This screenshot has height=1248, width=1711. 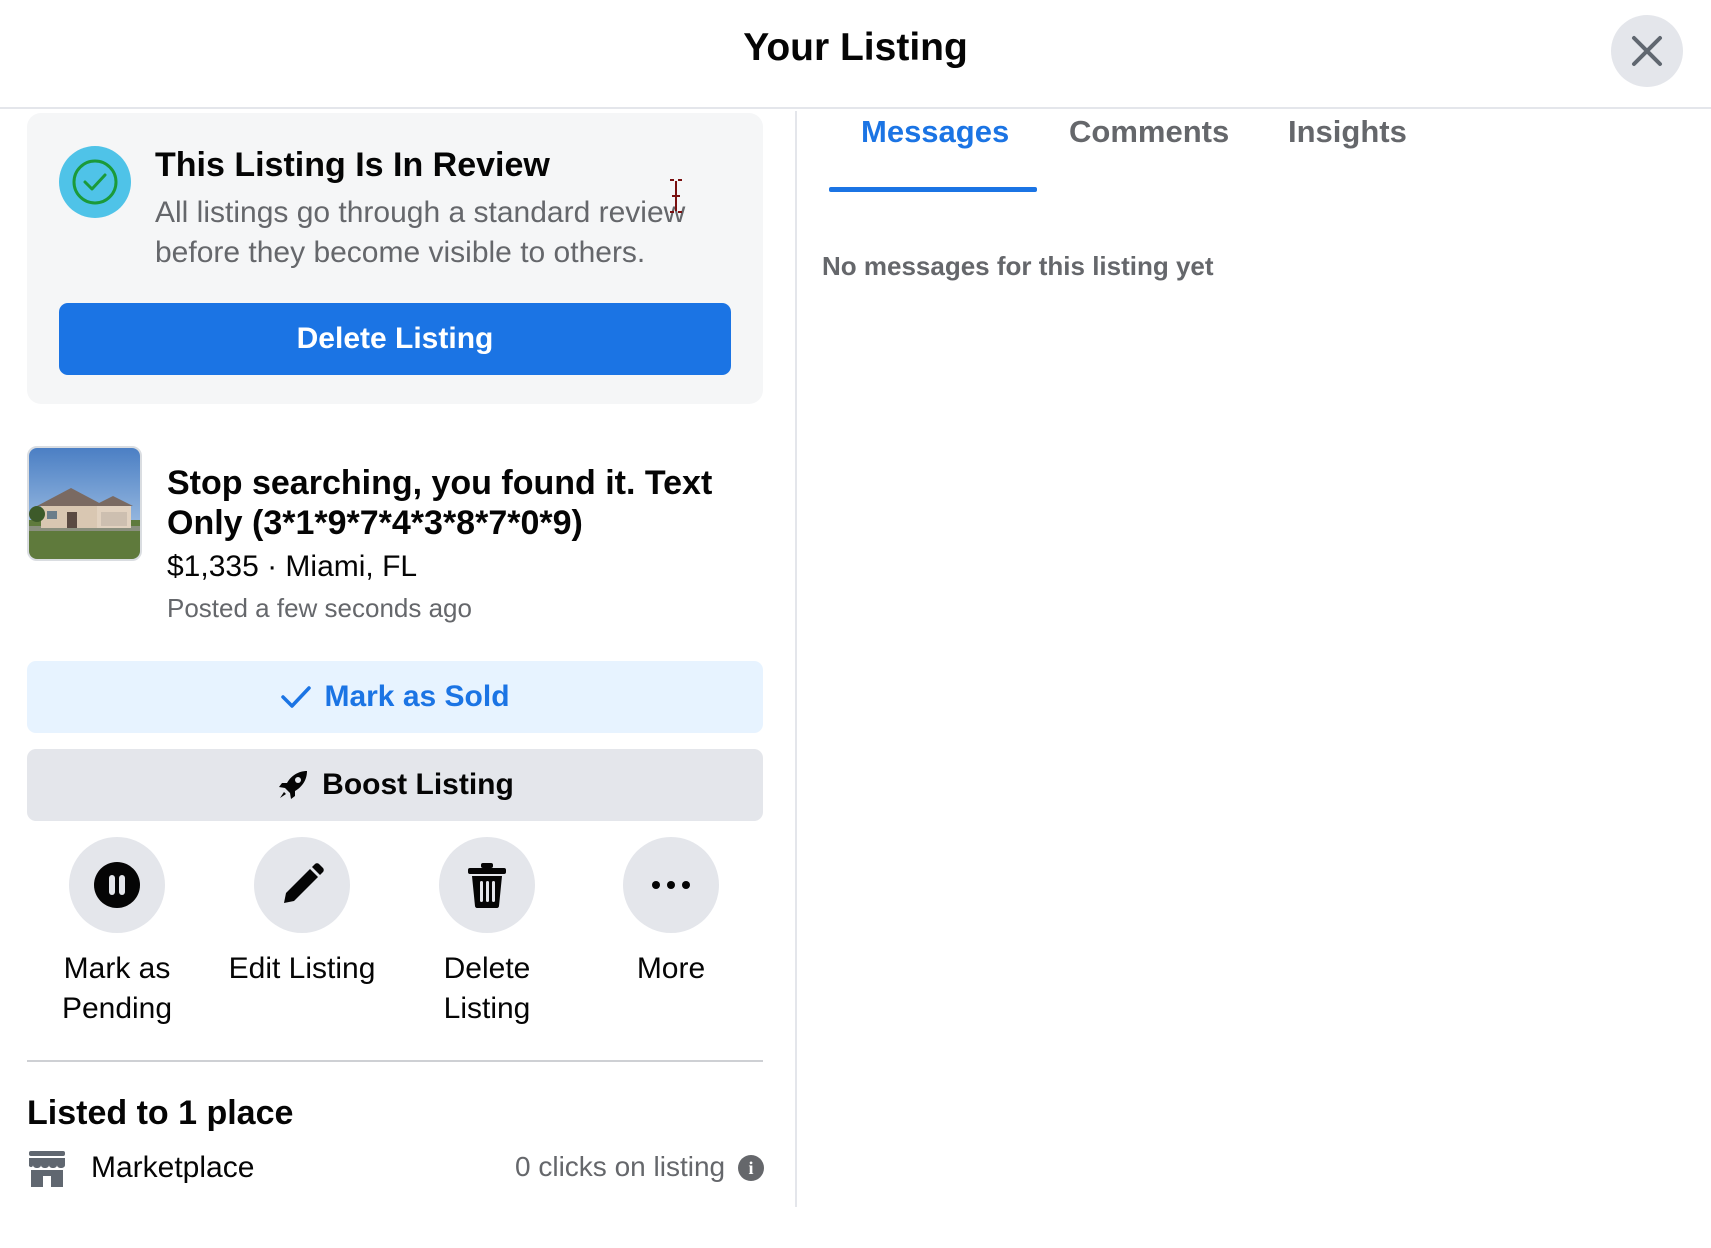 I want to click on no-messages-text: No messages for this listing yet, so click(x=1018, y=266).